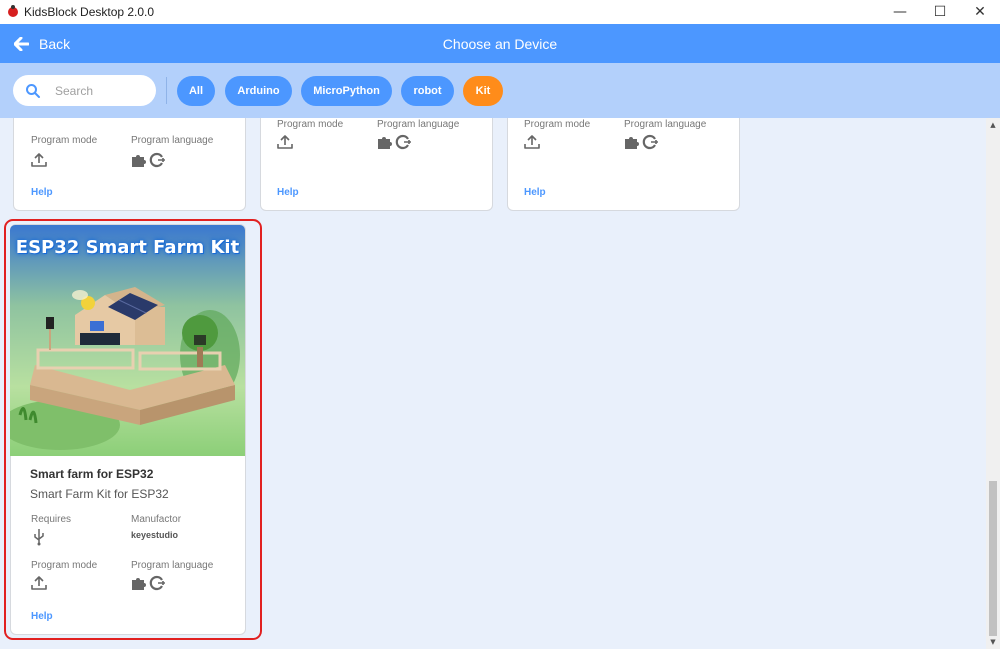 This screenshot has width=1000, height=649. Describe the element at coordinates (980, 12) in the screenshot. I see `close-button: ✕` at that location.